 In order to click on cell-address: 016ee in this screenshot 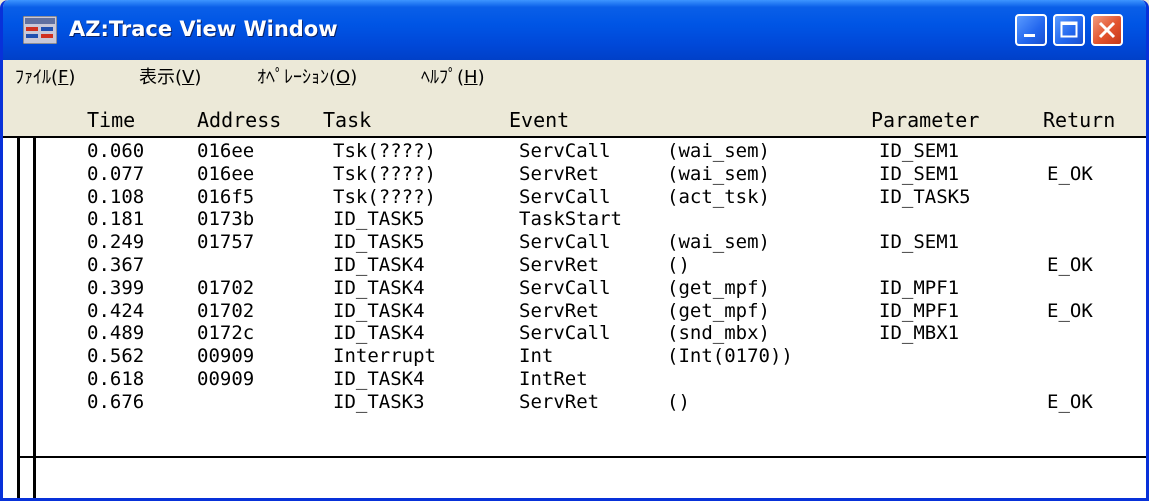, I will do `click(226, 173)`.